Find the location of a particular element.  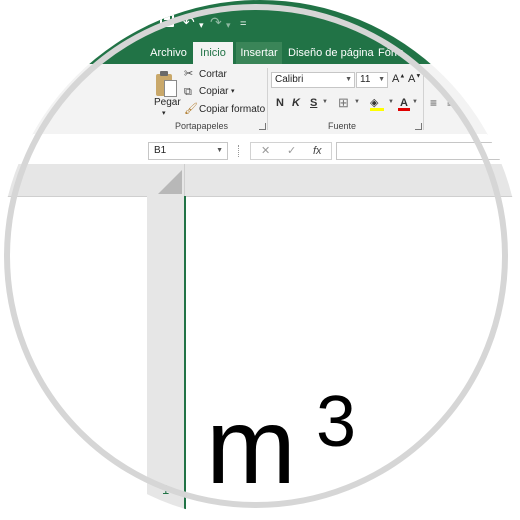

name-box: B1 ▼ is located at coordinates (188, 151).